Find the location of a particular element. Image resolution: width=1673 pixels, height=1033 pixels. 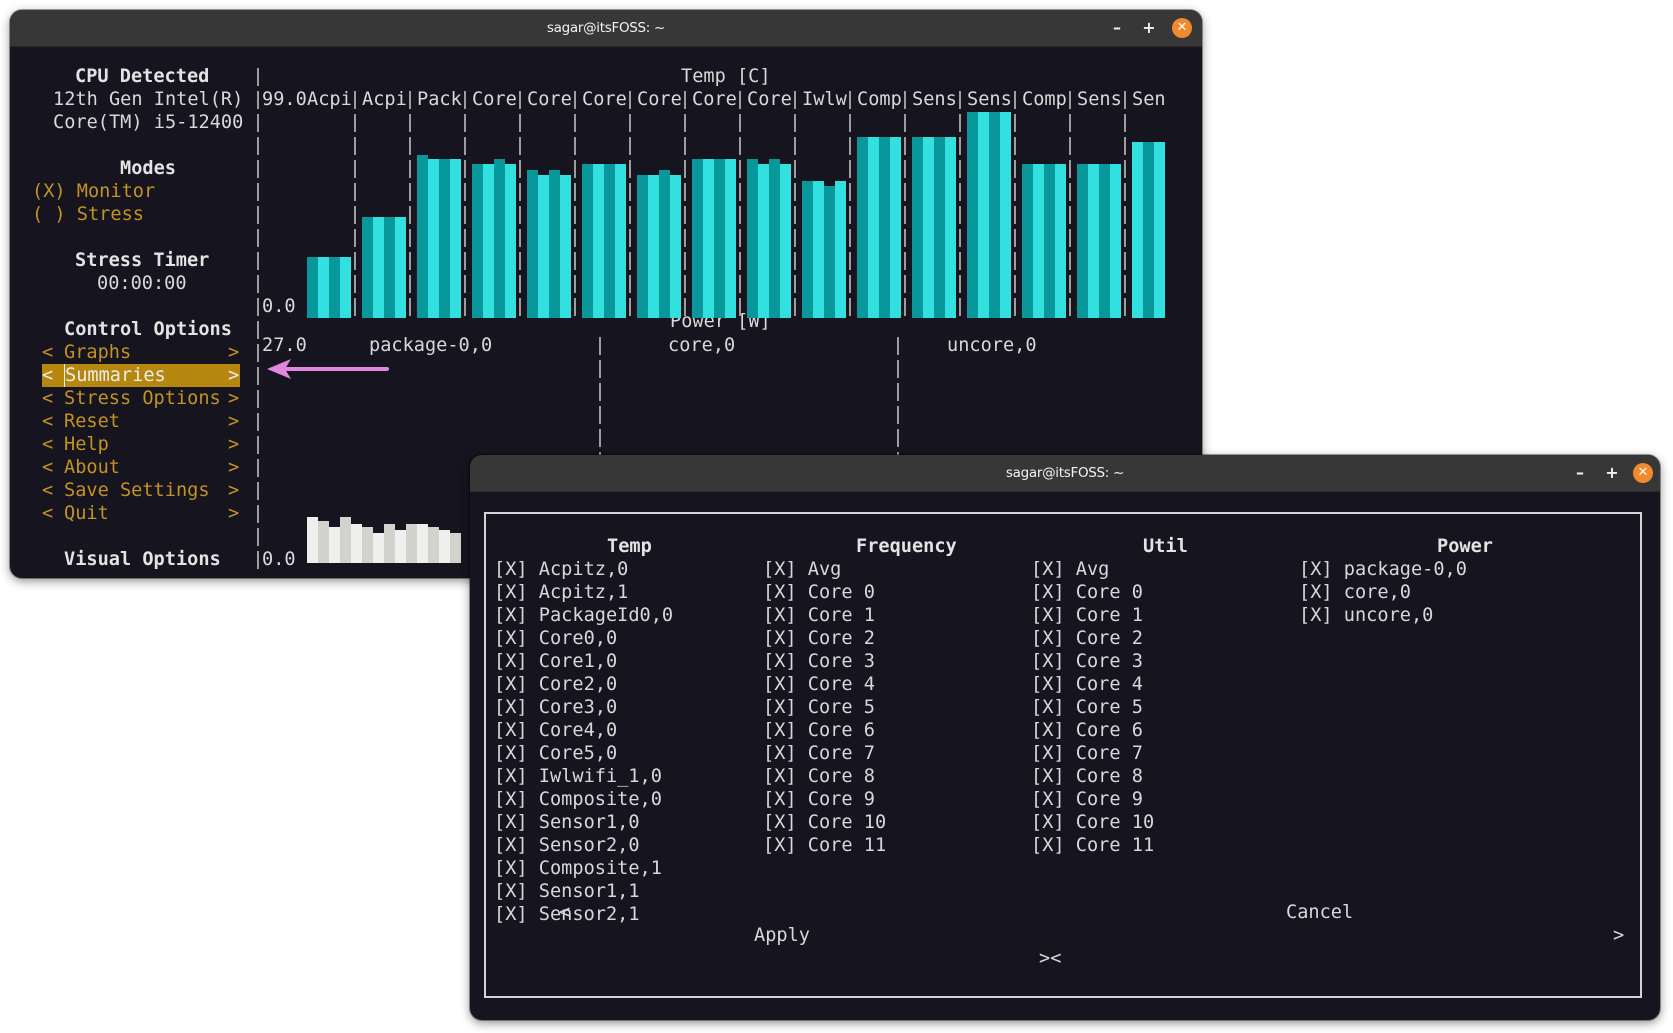

mode-monitor-radio: (X) Monitor is located at coordinates (93, 191).